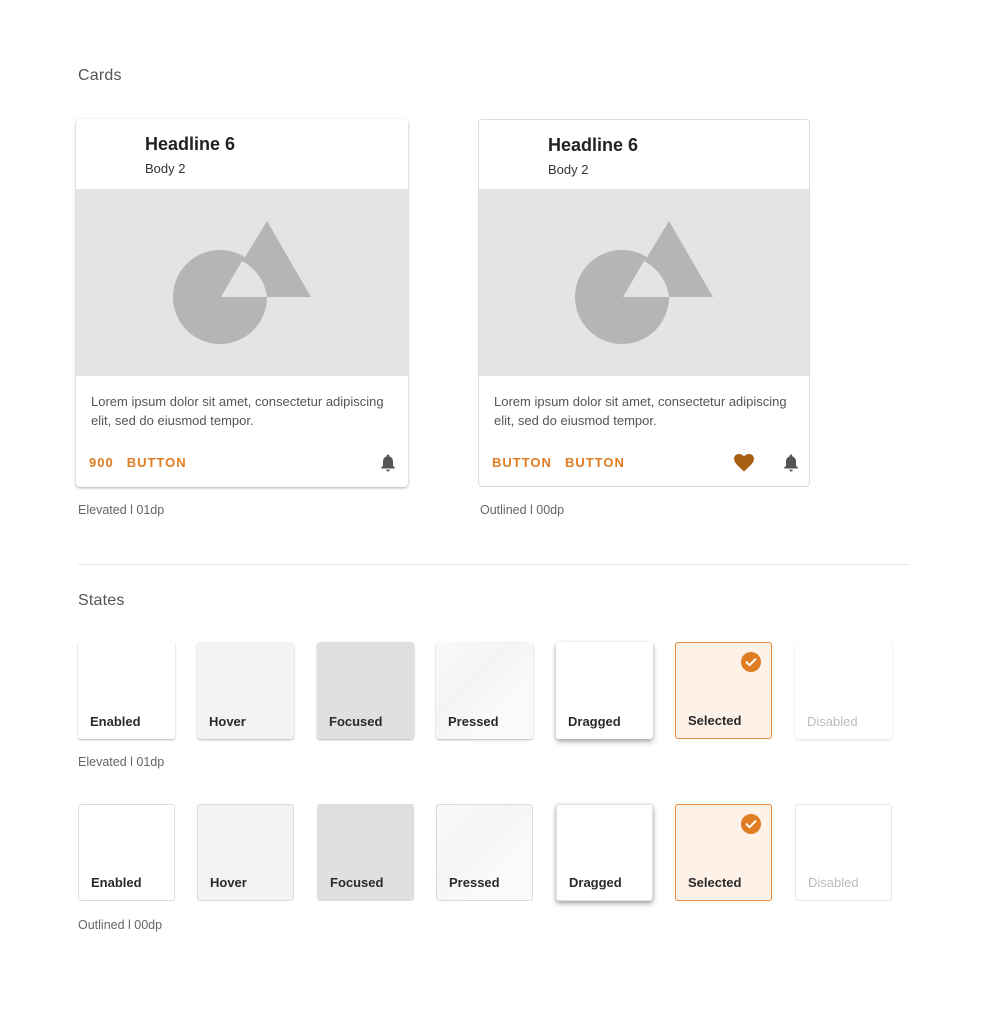 Image resolution: width=985 pixels, height=1024 pixels. I want to click on action-button-900: 900, so click(101, 462).